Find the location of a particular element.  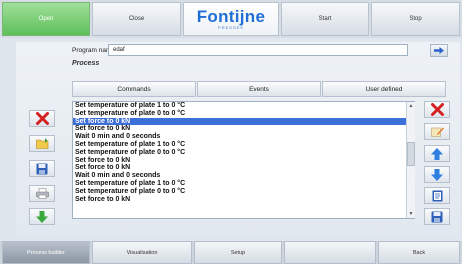

nav-empty-slot is located at coordinates (330, 252).